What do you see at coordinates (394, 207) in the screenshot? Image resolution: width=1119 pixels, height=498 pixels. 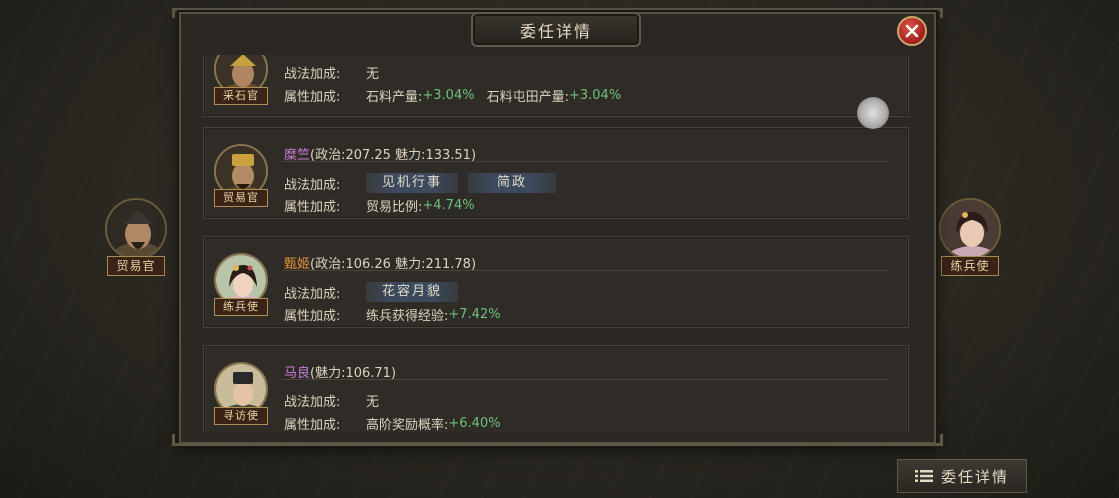 I see `attr-bonus-text: 贸易比例:` at bounding box center [394, 207].